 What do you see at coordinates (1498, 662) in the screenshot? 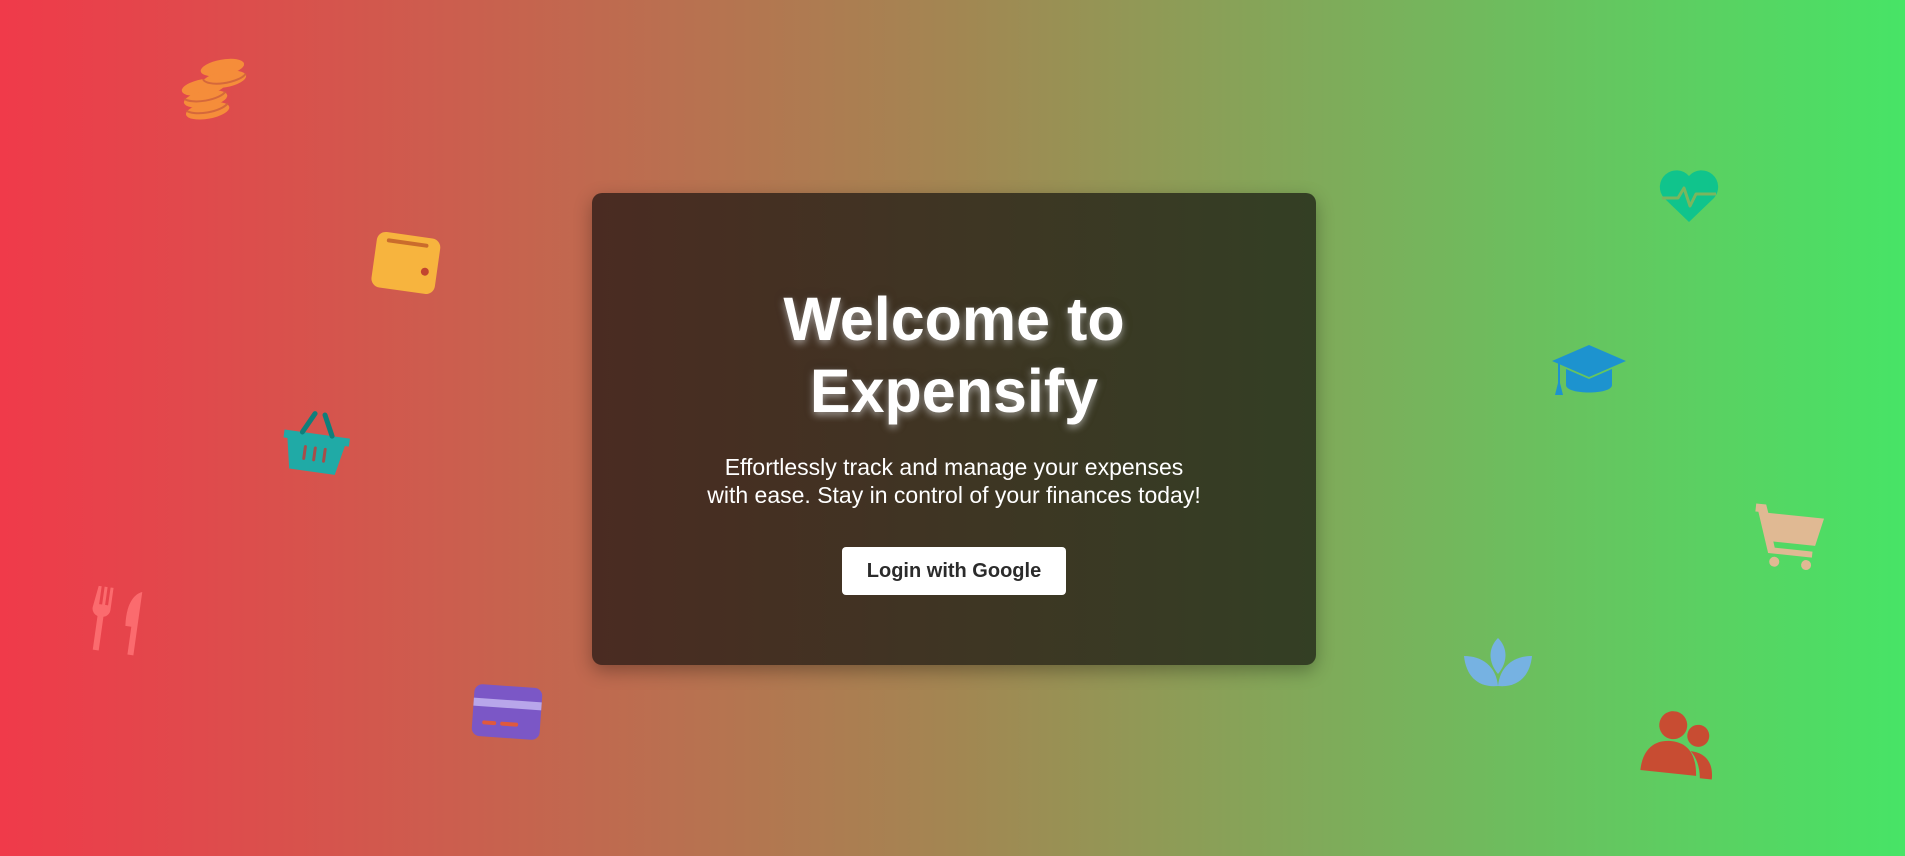
I see `spa-icon` at bounding box center [1498, 662].